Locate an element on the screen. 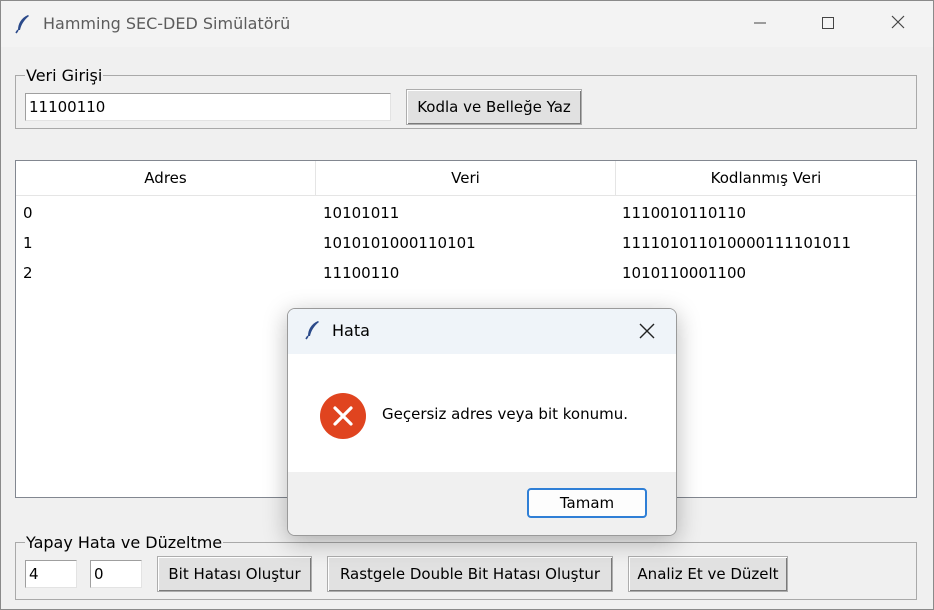 The width and height of the screenshot is (934, 610). encoded-cell: 1110010110110 is located at coordinates (684, 213).